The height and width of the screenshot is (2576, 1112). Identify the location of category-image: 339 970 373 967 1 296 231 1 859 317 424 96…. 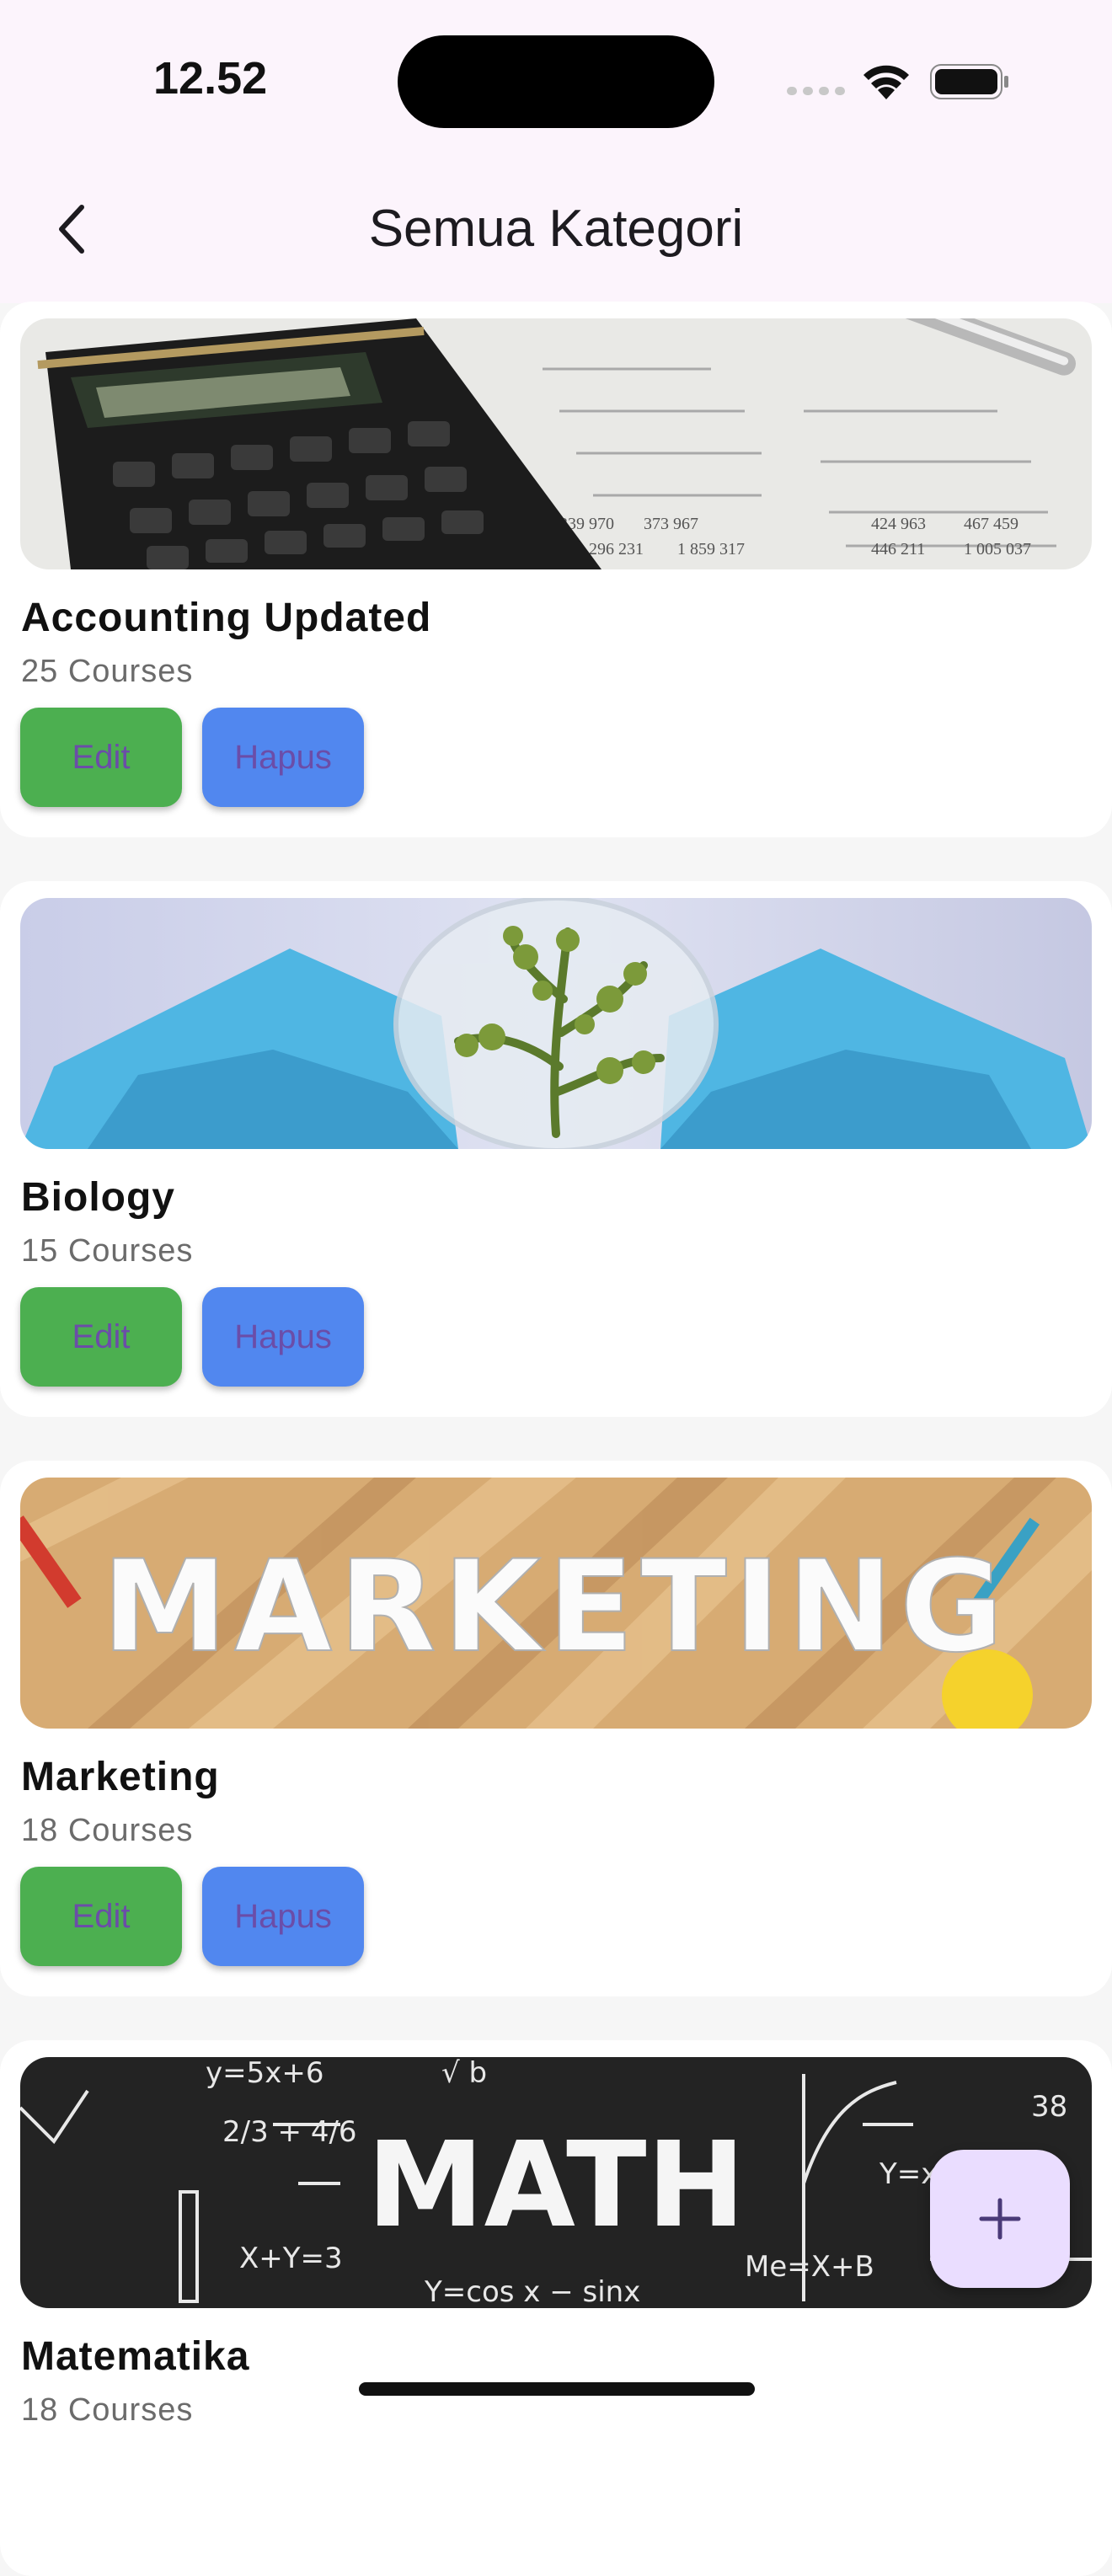
(556, 443).